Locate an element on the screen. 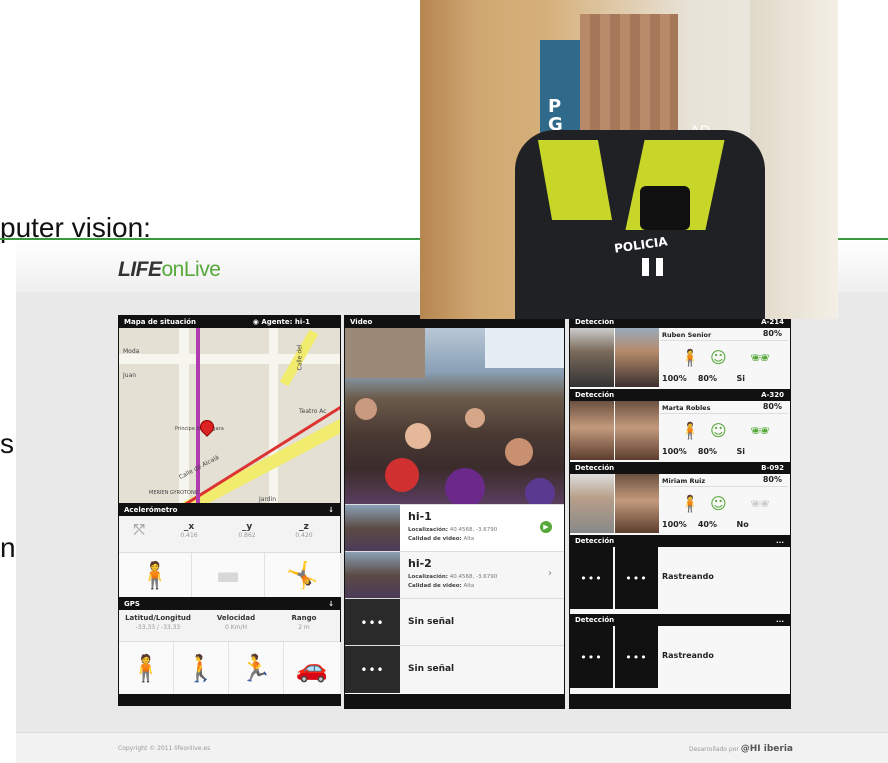 The height and width of the screenshot is (763, 888). posture-icons: 🧍 ▬ 🤸 is located at coordinates (230, 575).